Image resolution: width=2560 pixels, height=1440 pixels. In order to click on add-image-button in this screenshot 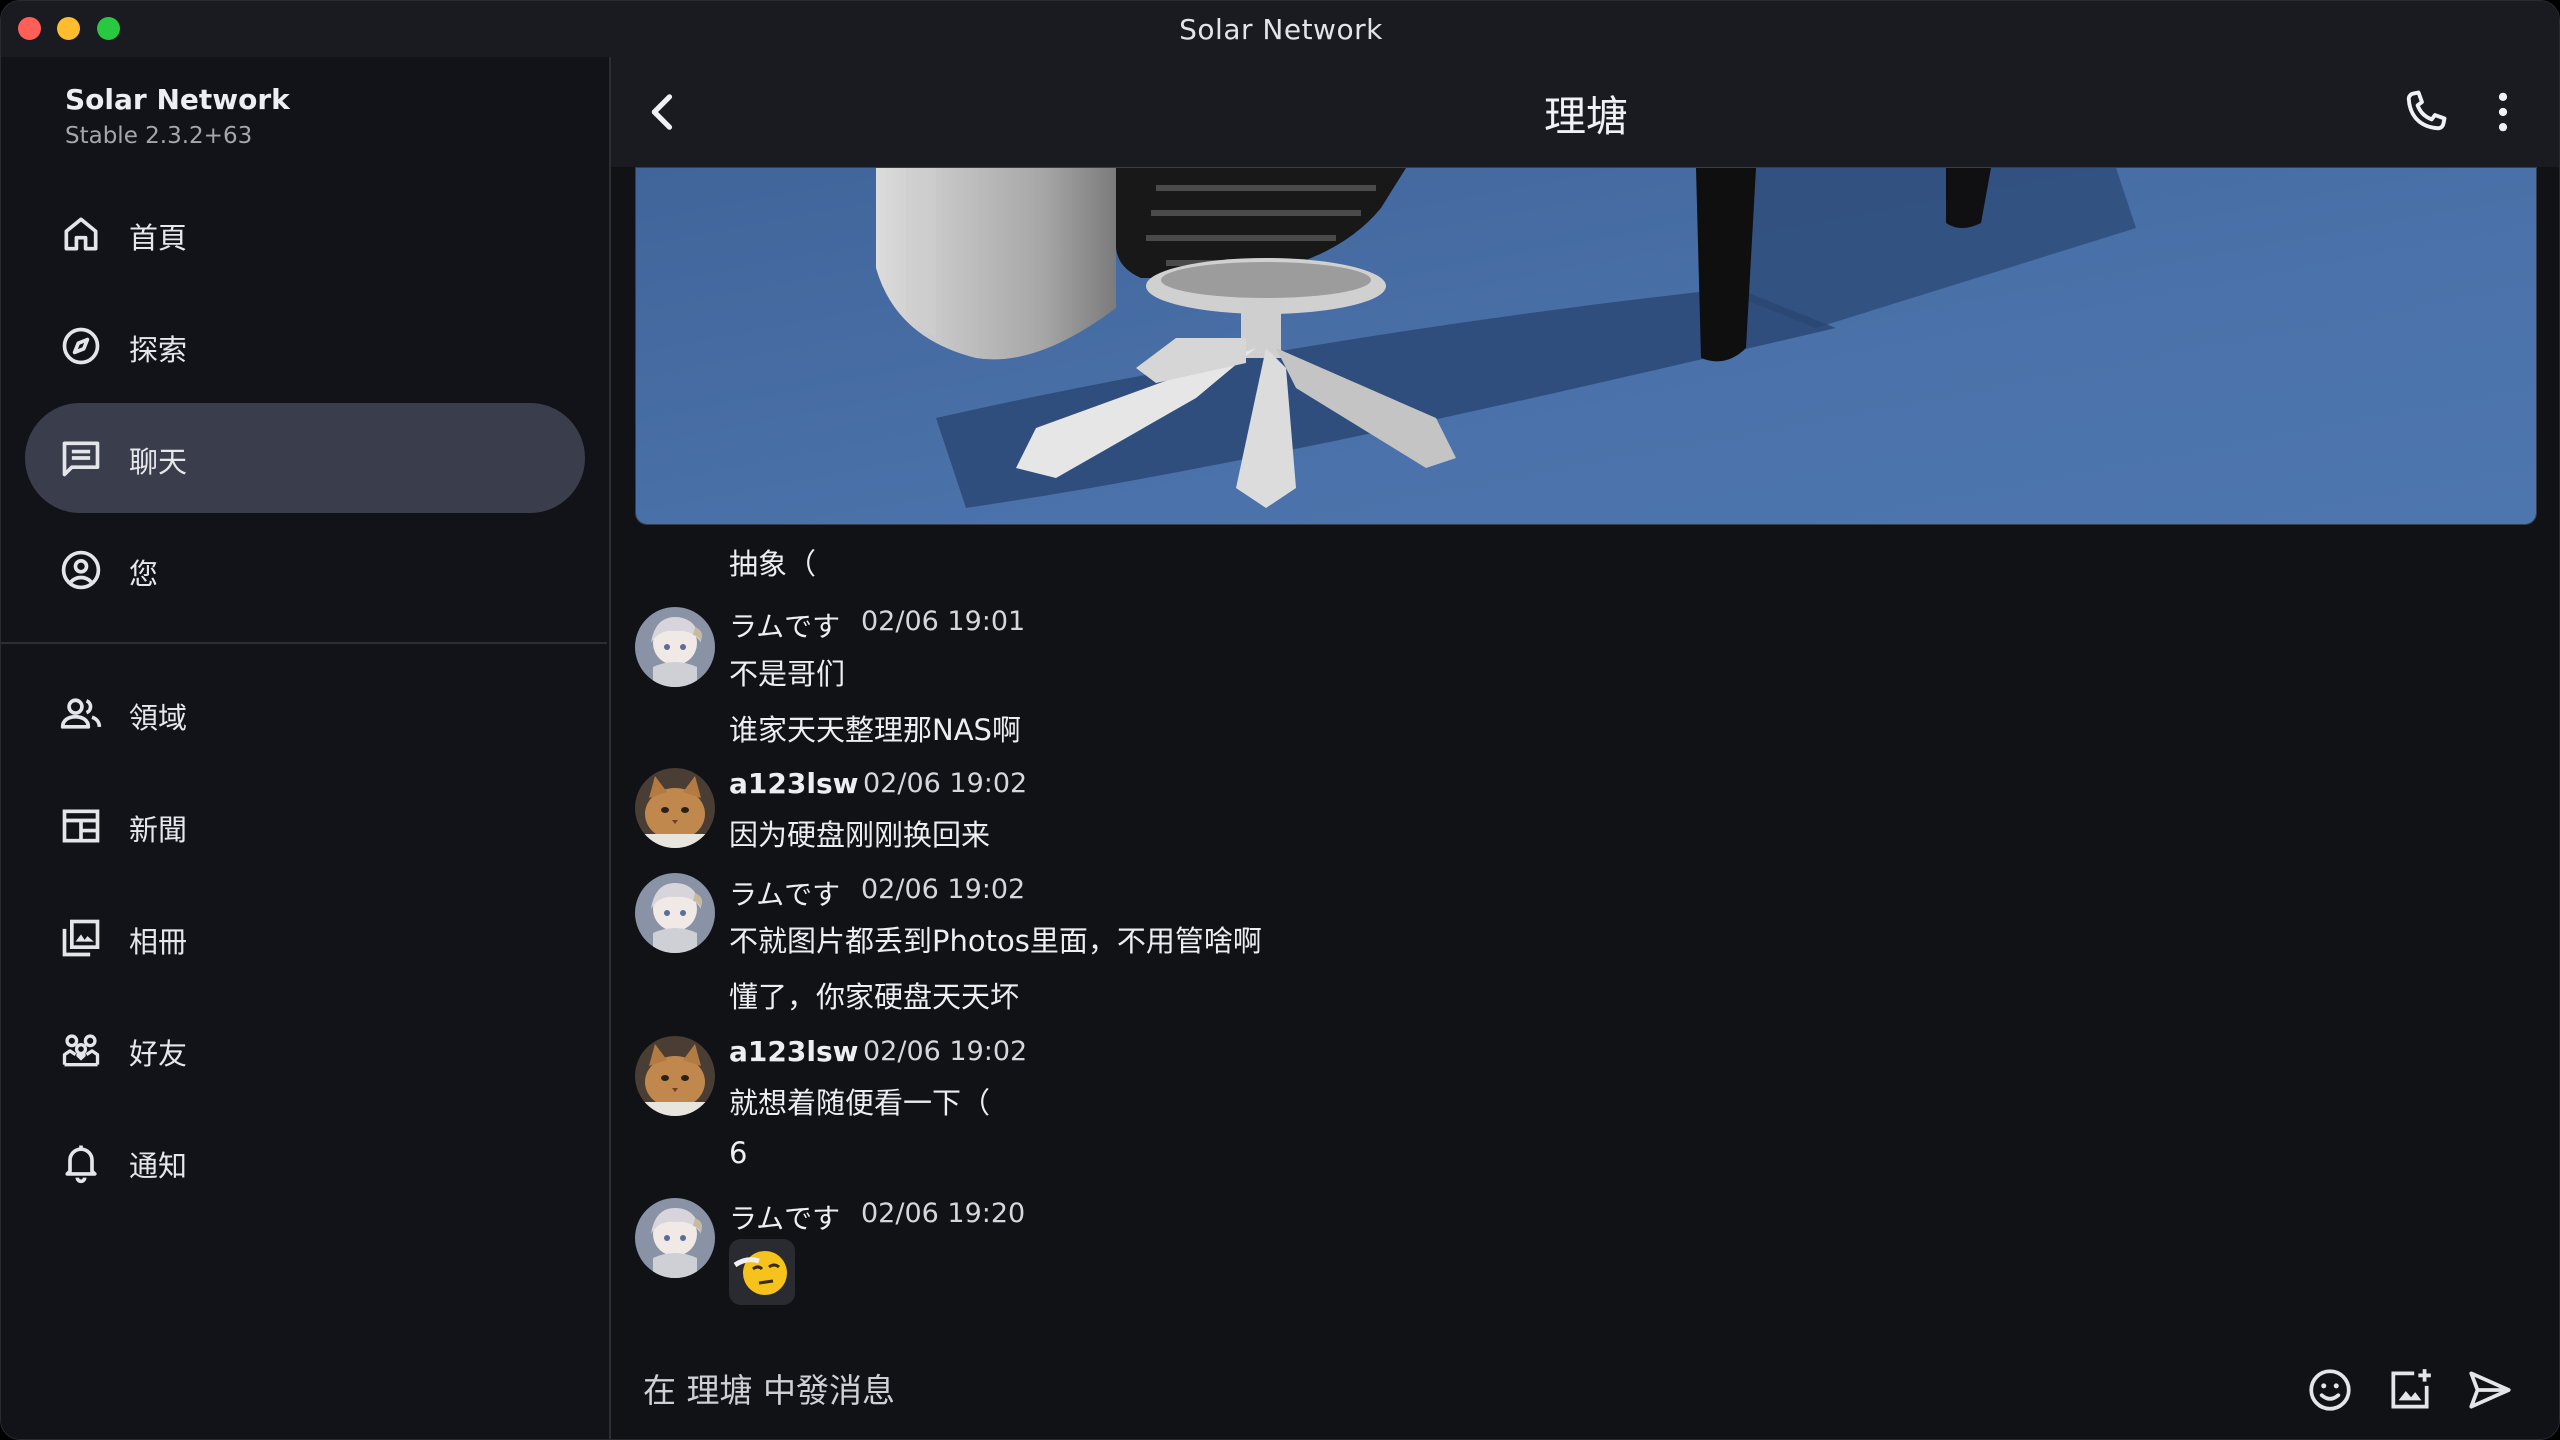, I will do `click(2410, 1390)`.